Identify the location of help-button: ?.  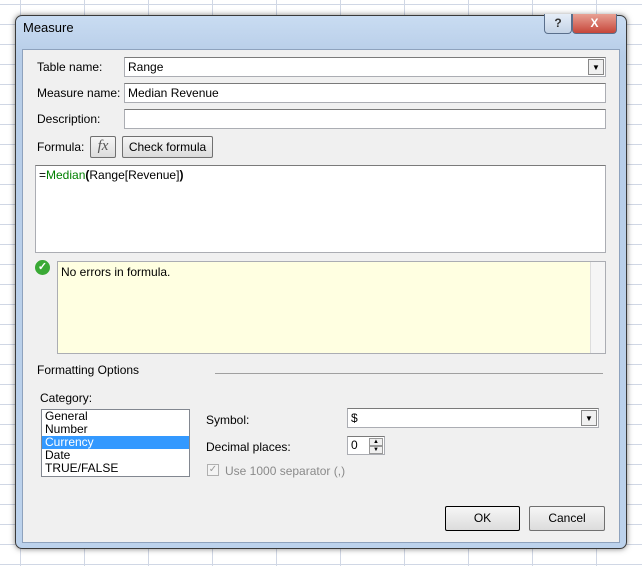
(558, 24).